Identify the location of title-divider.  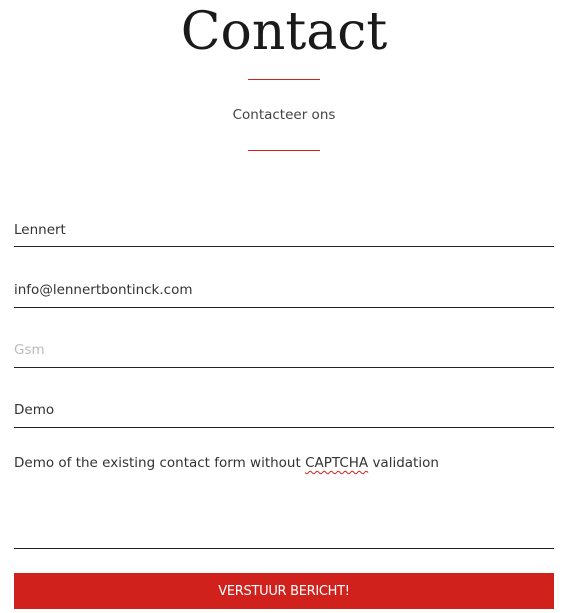
(284, 79).